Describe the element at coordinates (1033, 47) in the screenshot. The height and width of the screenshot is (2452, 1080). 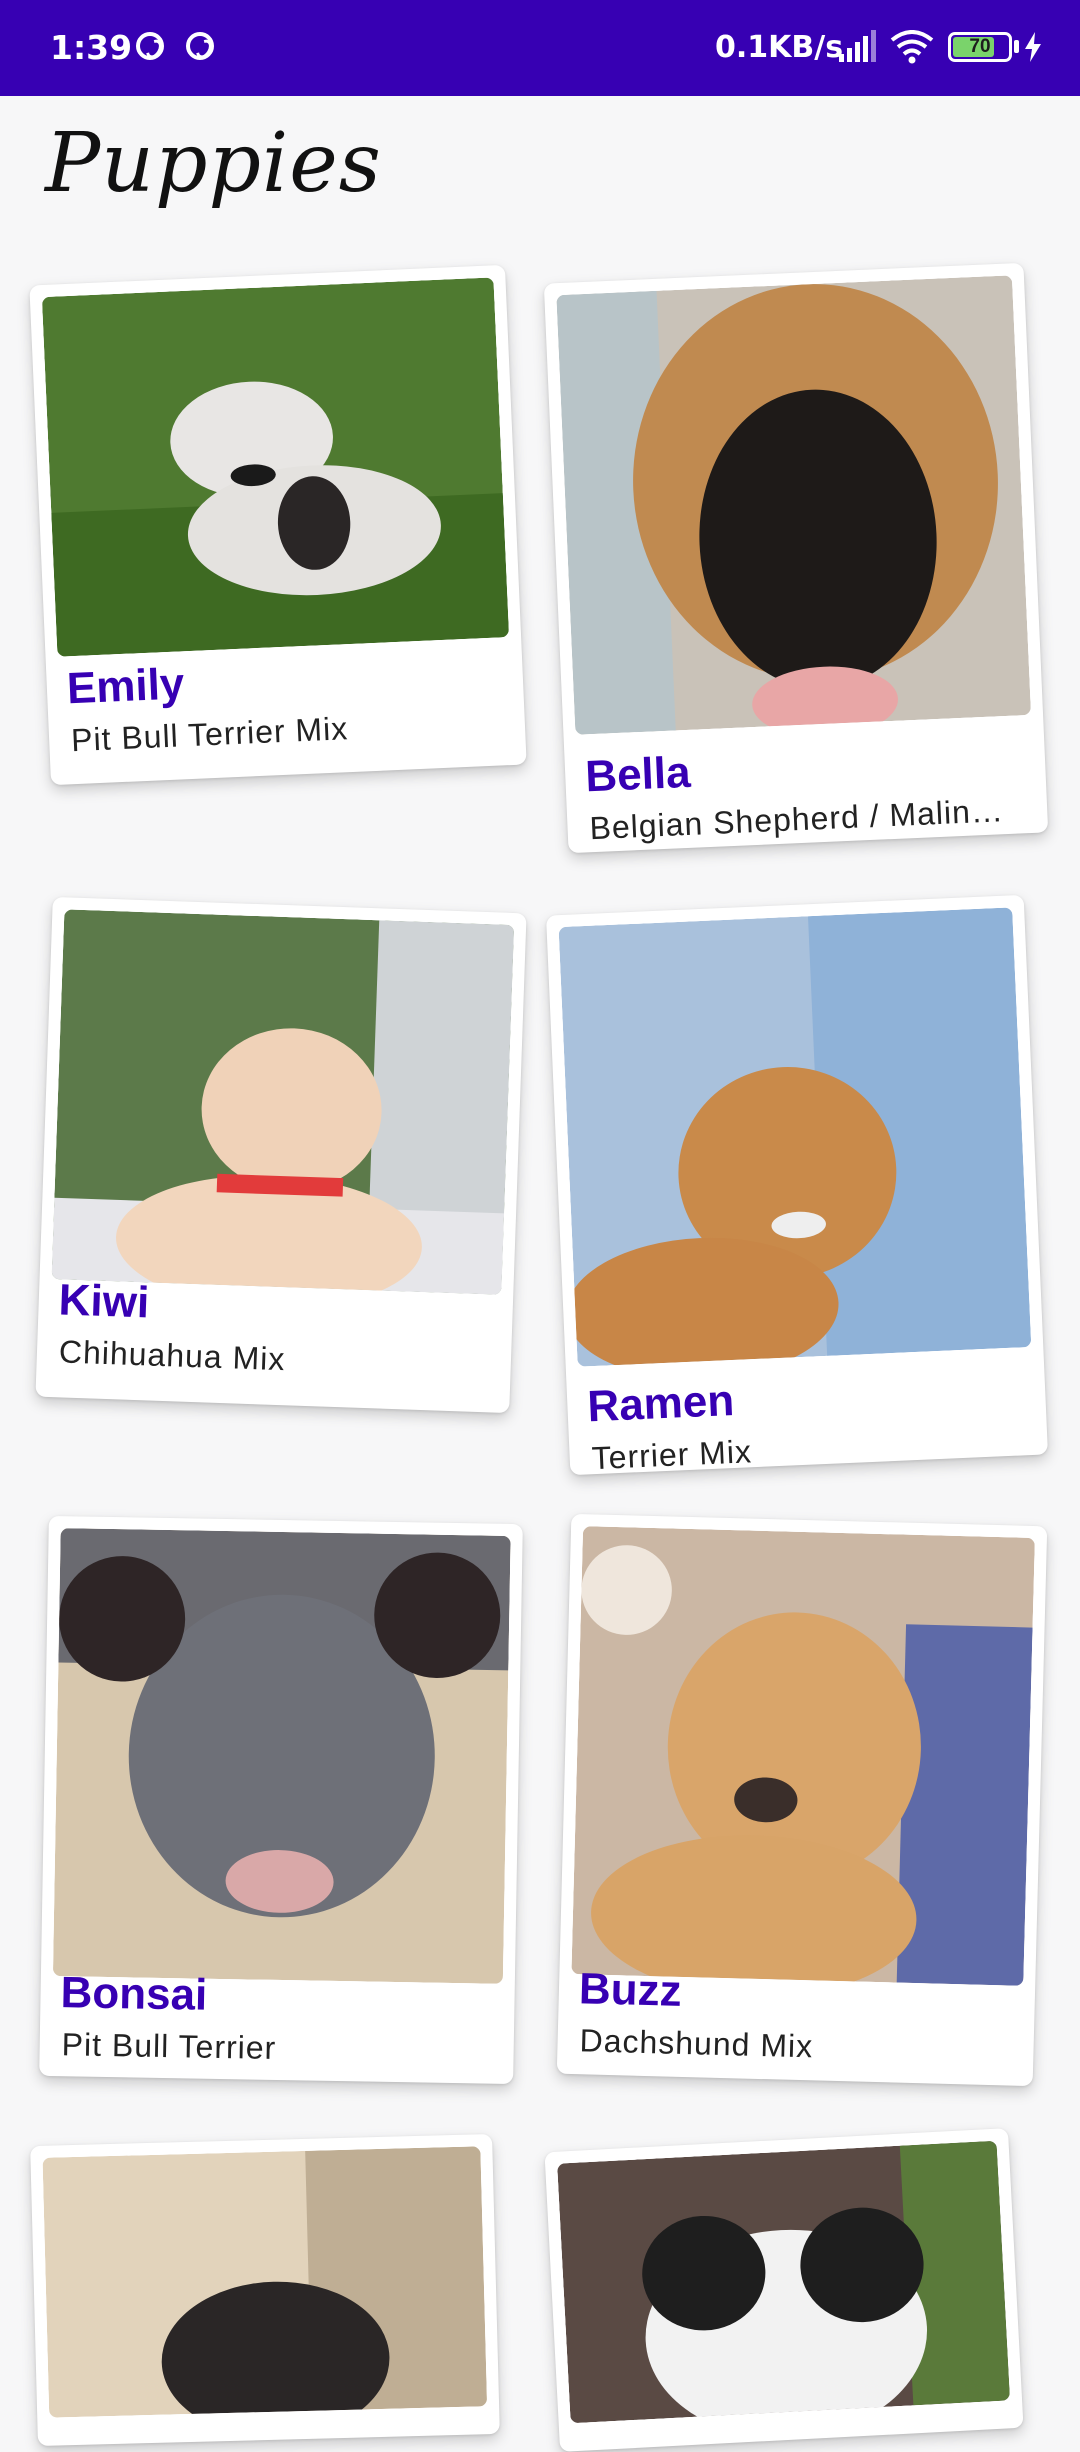
I see `charging-icon` at that location.